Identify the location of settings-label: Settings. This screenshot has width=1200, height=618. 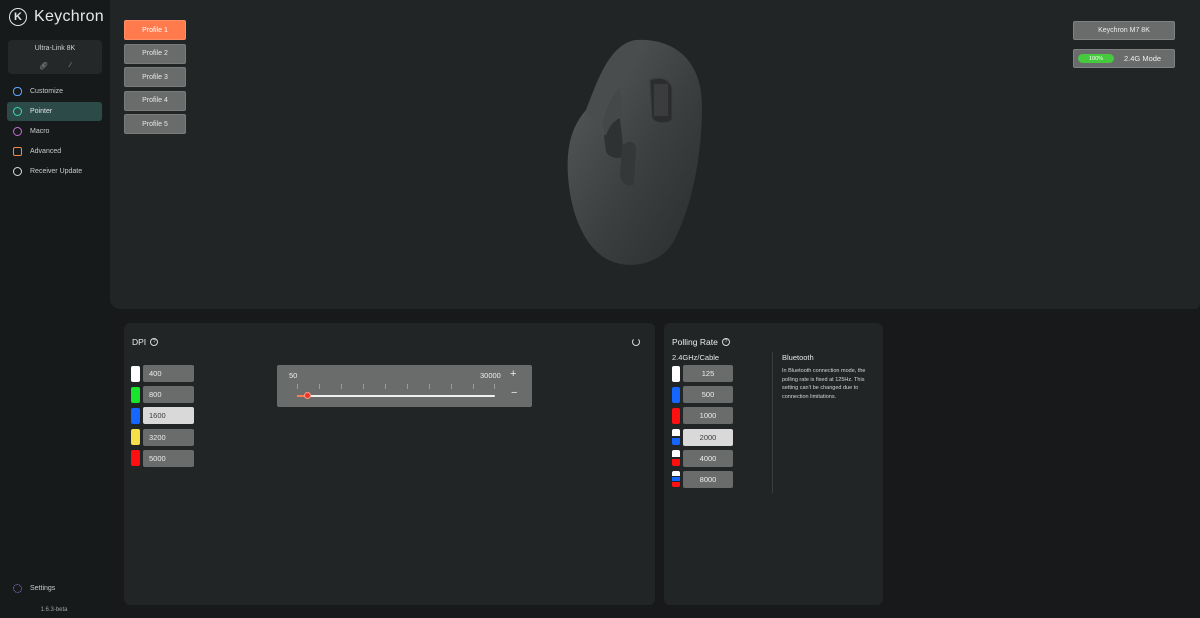
(43, 588).